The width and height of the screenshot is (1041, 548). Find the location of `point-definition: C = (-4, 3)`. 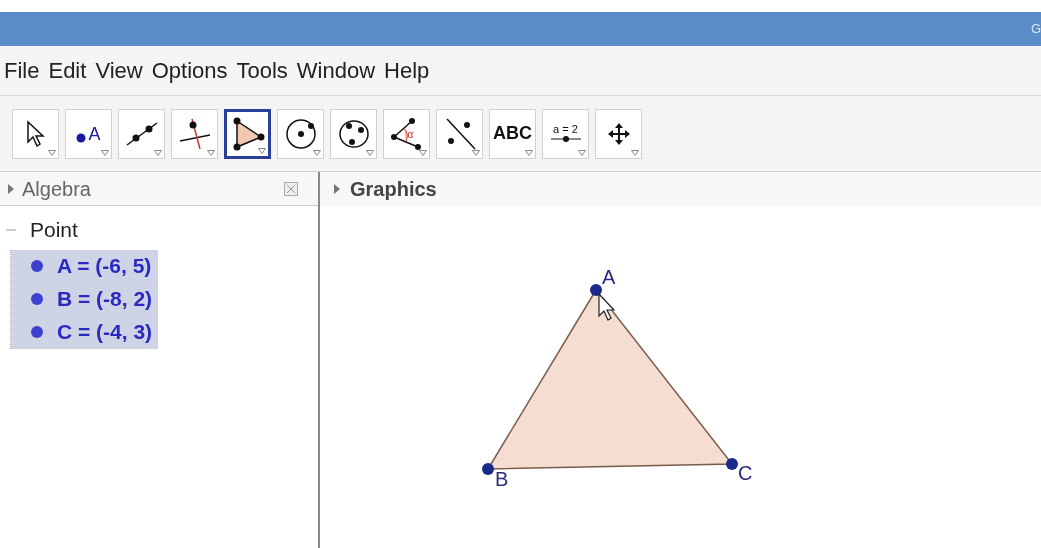

point-definition: C = (-4, 3) is located at coordinates (105, 332).